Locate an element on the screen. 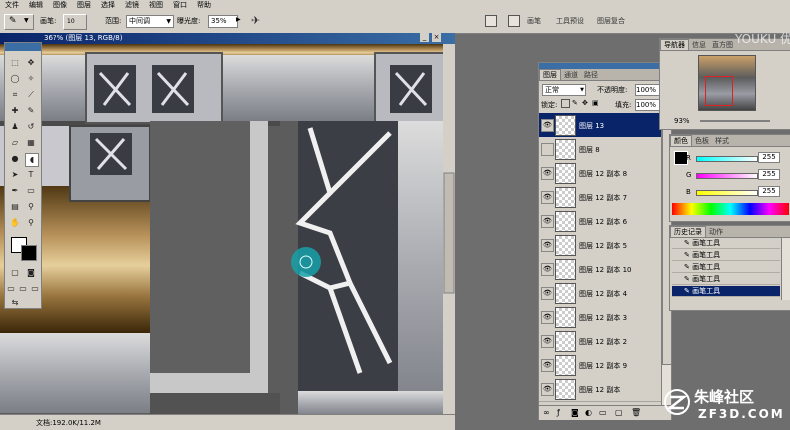 This screenshot has width=790, height=430. menu-item: 选择 is located at coordinates (108, 5).